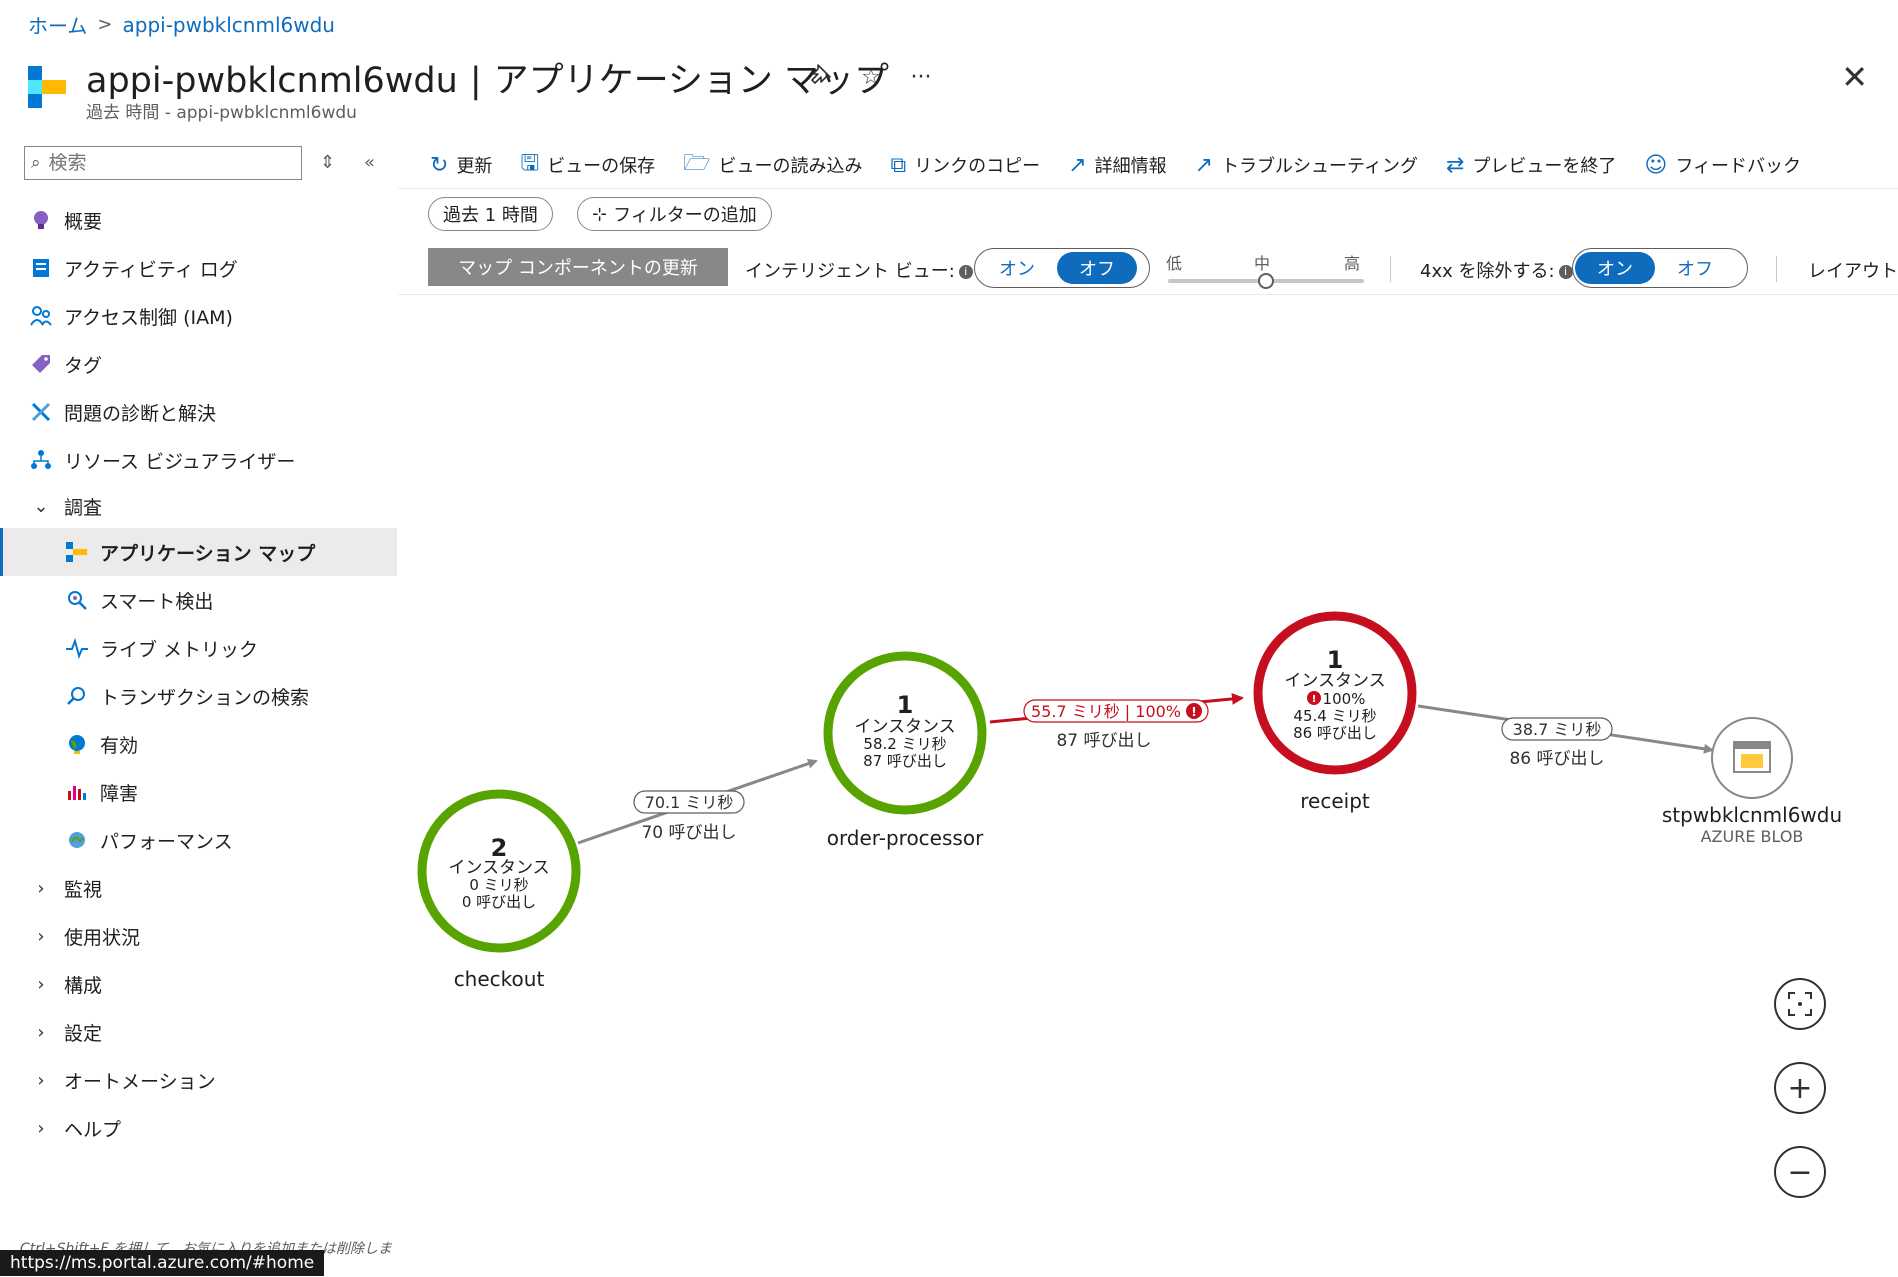 The height and width of the screenshot is (1277, 1898). I want to click on edge-latency-text: 70.1 ミリ秒, so click(689, 802).